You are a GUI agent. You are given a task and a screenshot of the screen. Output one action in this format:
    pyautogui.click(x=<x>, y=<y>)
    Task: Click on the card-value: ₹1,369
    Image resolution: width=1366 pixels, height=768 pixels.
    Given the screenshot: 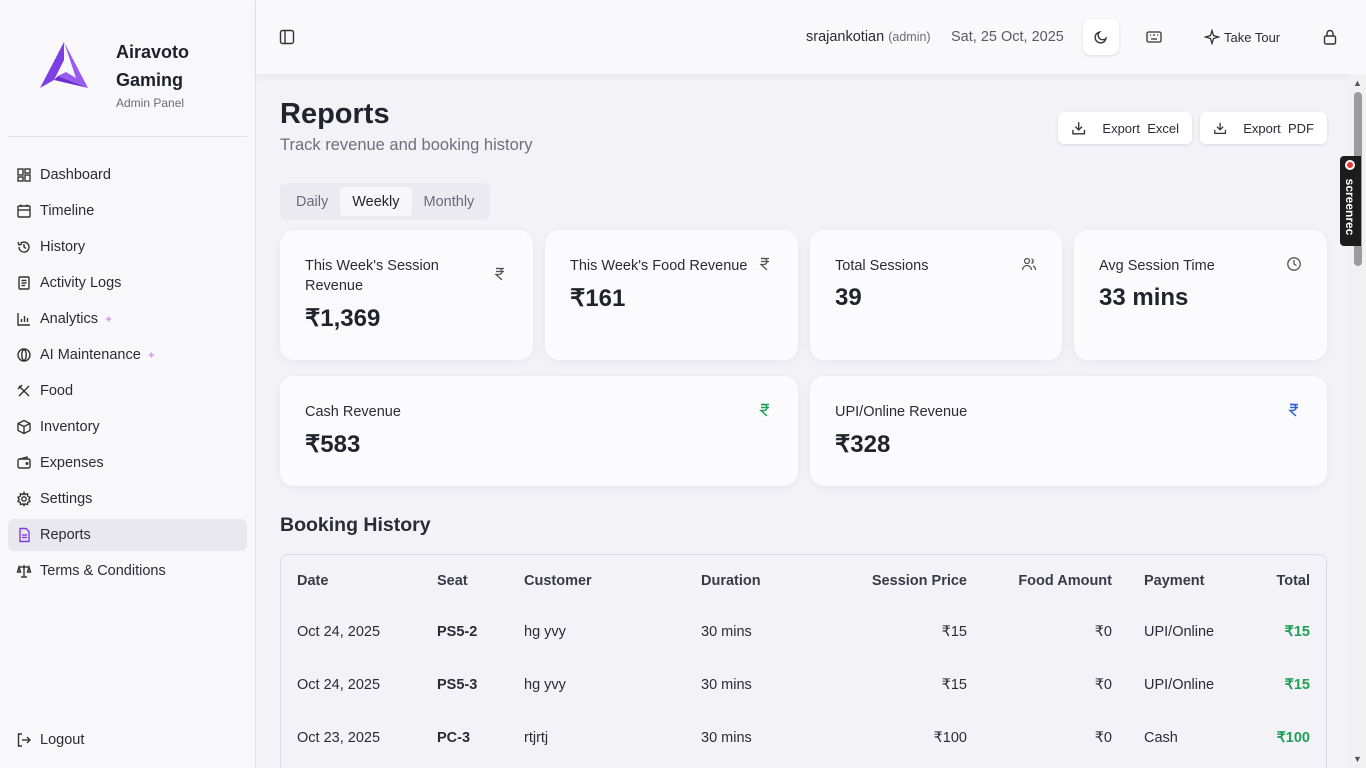 What is the action you would take?
    pyautogui.click(x=343, y=318)
    